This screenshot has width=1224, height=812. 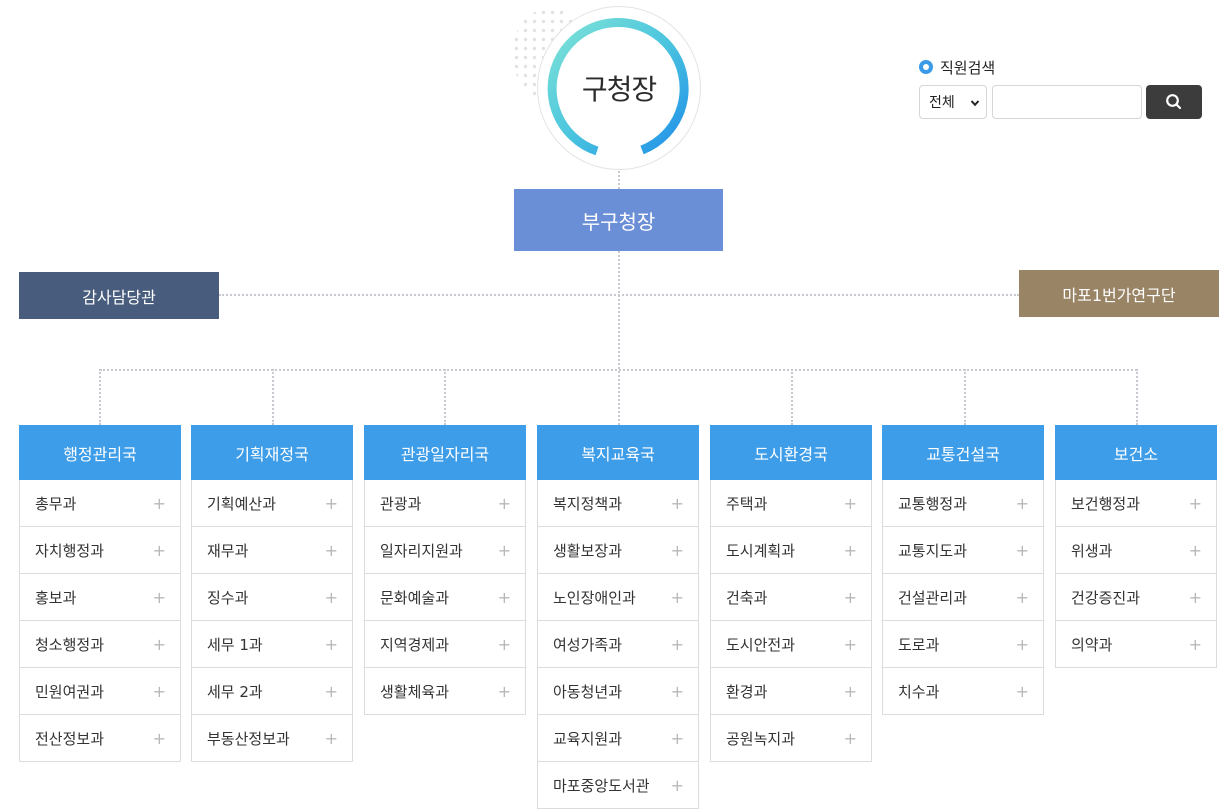 I want to click on division-item: 노인장애인과 +, so click(x=618, y=597).